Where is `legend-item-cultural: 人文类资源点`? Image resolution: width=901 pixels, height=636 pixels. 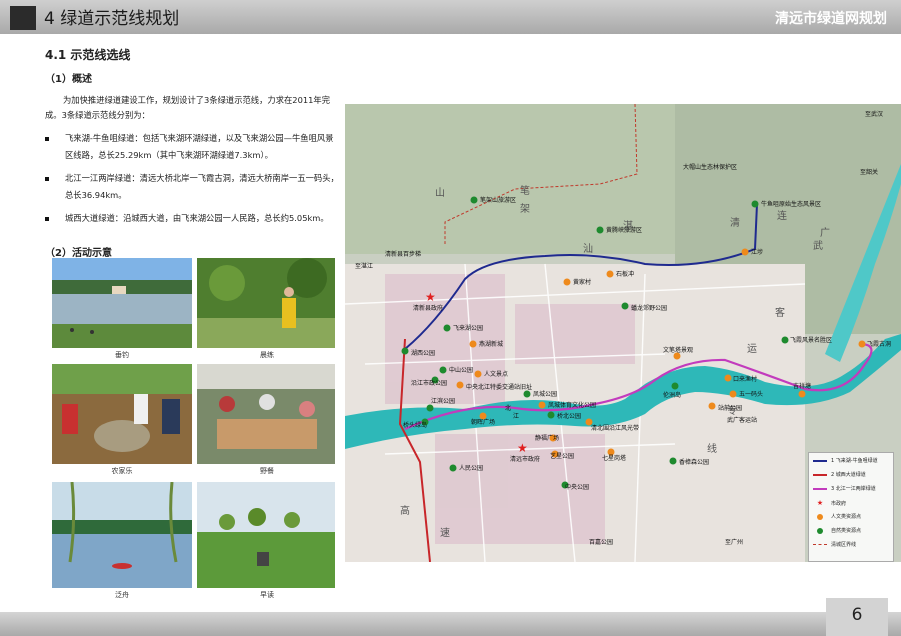
legend-item-cultural: 人文类资源点 is located at coordinates (837, 516).